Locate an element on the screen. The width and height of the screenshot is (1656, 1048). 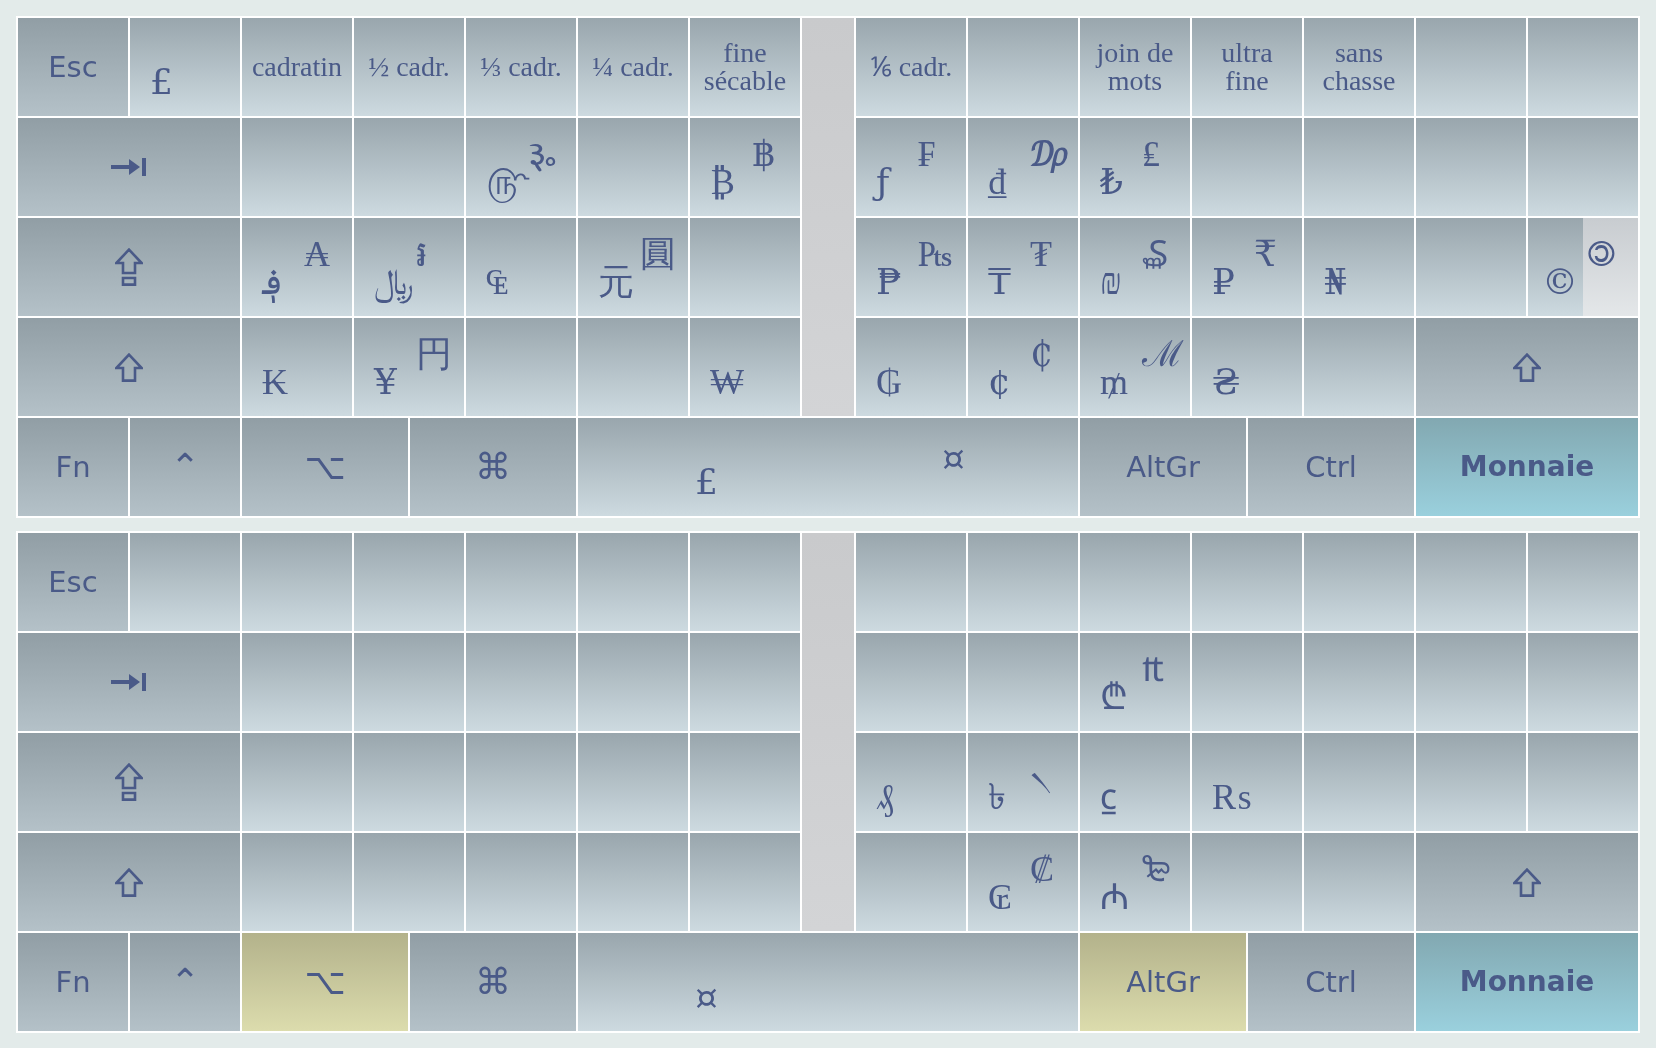
key: ؋ ₳ is located at coordinates (297, 267).